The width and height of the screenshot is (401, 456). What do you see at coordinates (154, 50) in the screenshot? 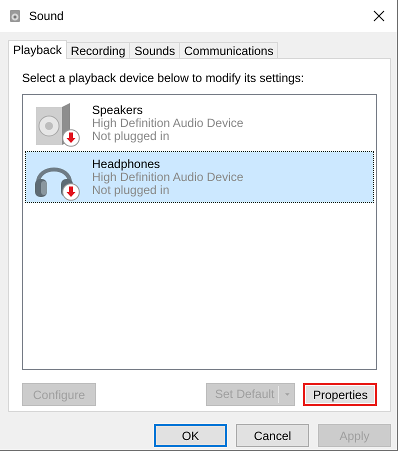
I see `tab: Sounds` at bounding box center [154, 50].